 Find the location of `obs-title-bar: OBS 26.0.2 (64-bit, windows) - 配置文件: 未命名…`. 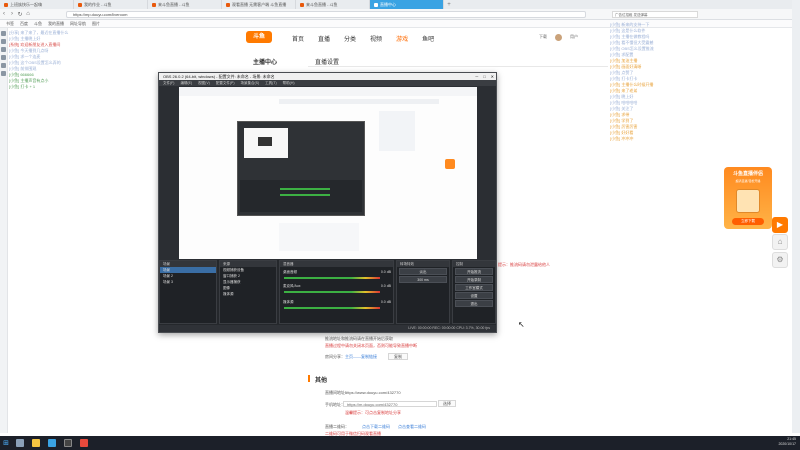

obs-title-bar: OBS 26.0.2 (64-bit, windows) - 配置文件: 未命名… is located at coordinates (327, 76).